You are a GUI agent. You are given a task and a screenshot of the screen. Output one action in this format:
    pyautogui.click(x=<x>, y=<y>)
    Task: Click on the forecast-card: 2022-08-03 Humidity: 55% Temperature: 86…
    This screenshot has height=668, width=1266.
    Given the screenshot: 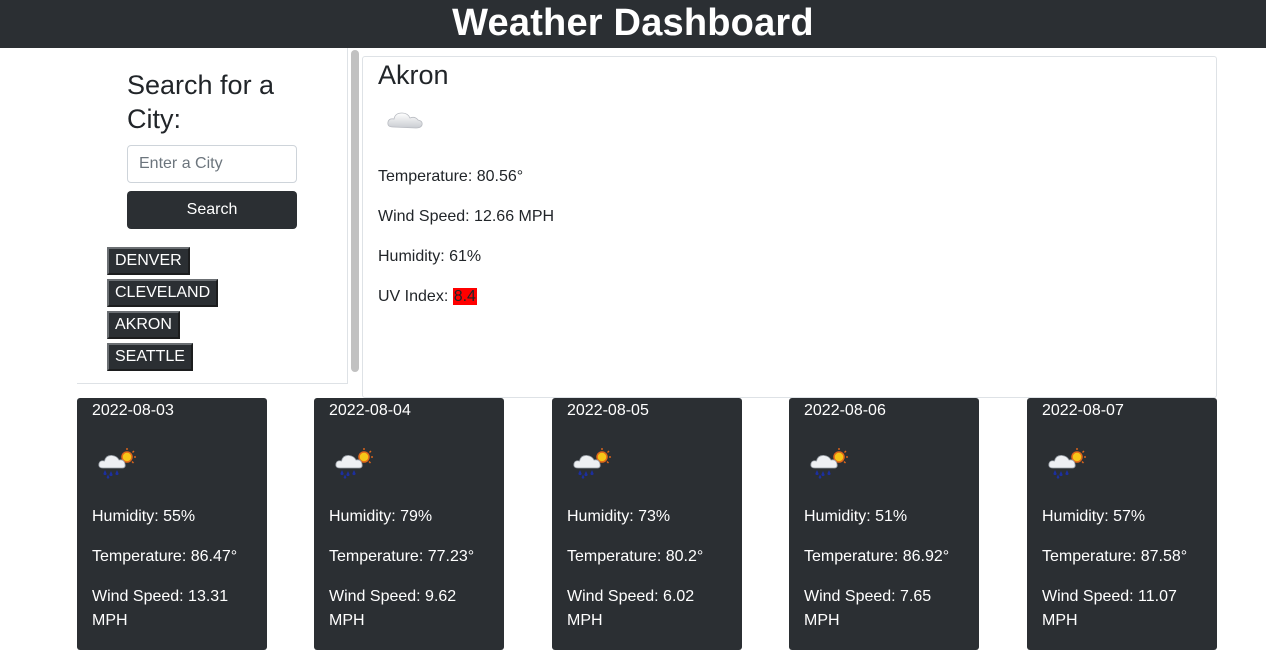 What is the action you would take?
    pyautogui.click(x=172, y=524)
    